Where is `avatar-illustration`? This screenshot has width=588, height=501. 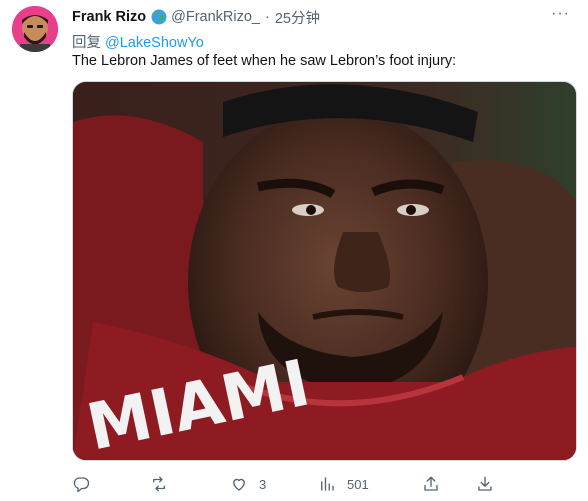
avatar-illustration is located at coordinates (35, 29).